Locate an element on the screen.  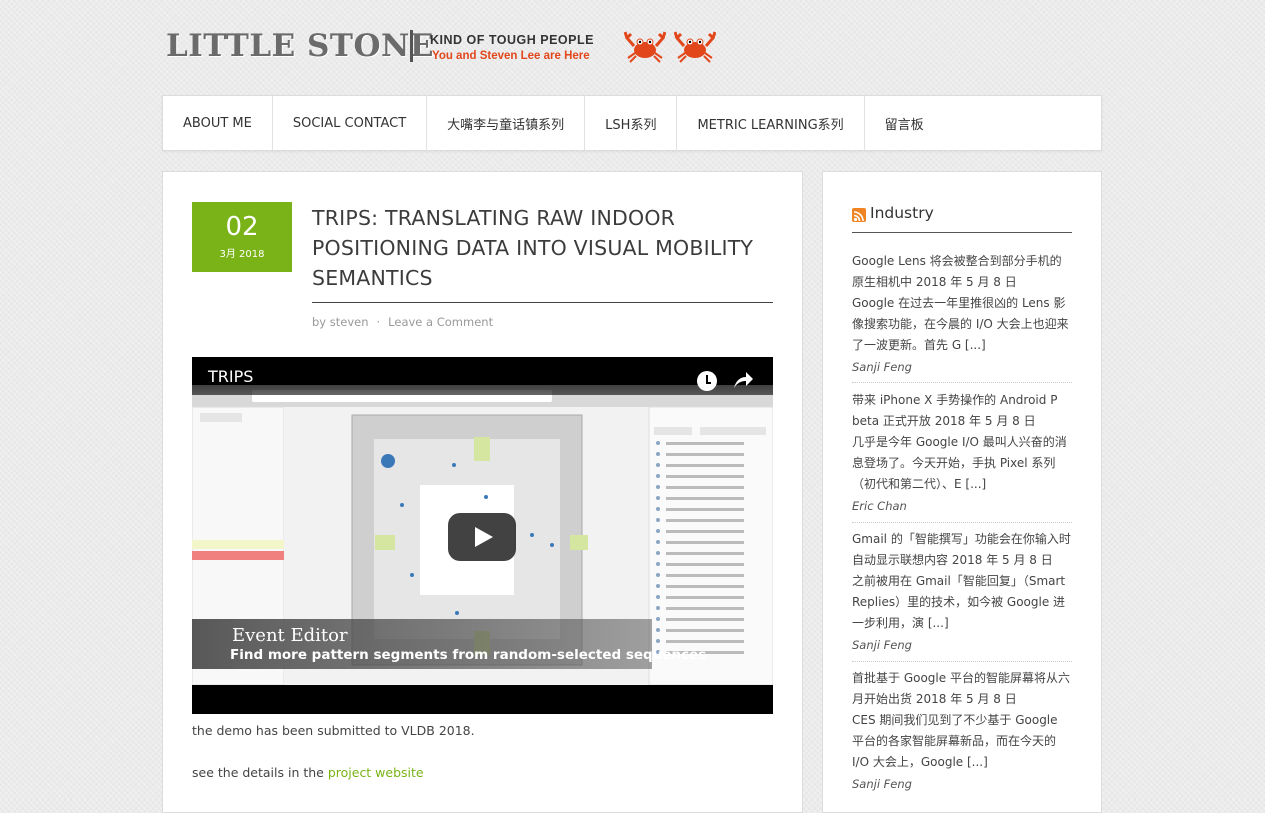
nav-item-social-contact: SOCIAL CONTACT is located at coordinates (350, 123).